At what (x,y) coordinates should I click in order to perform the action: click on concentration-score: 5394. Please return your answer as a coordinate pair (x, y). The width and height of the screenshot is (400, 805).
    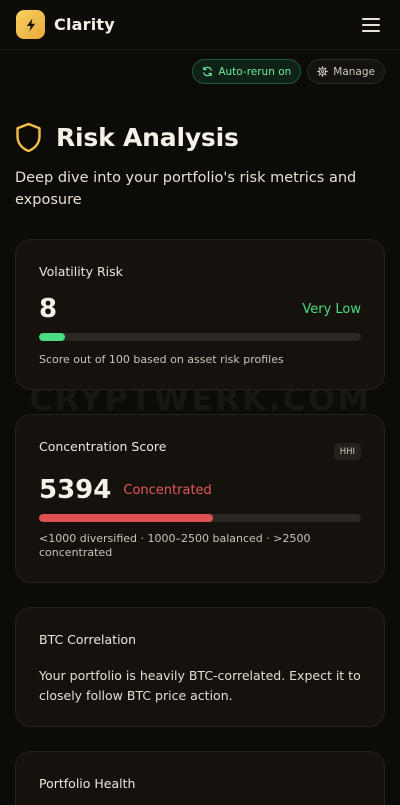
    Looking at the image, I should click on (75, 490).